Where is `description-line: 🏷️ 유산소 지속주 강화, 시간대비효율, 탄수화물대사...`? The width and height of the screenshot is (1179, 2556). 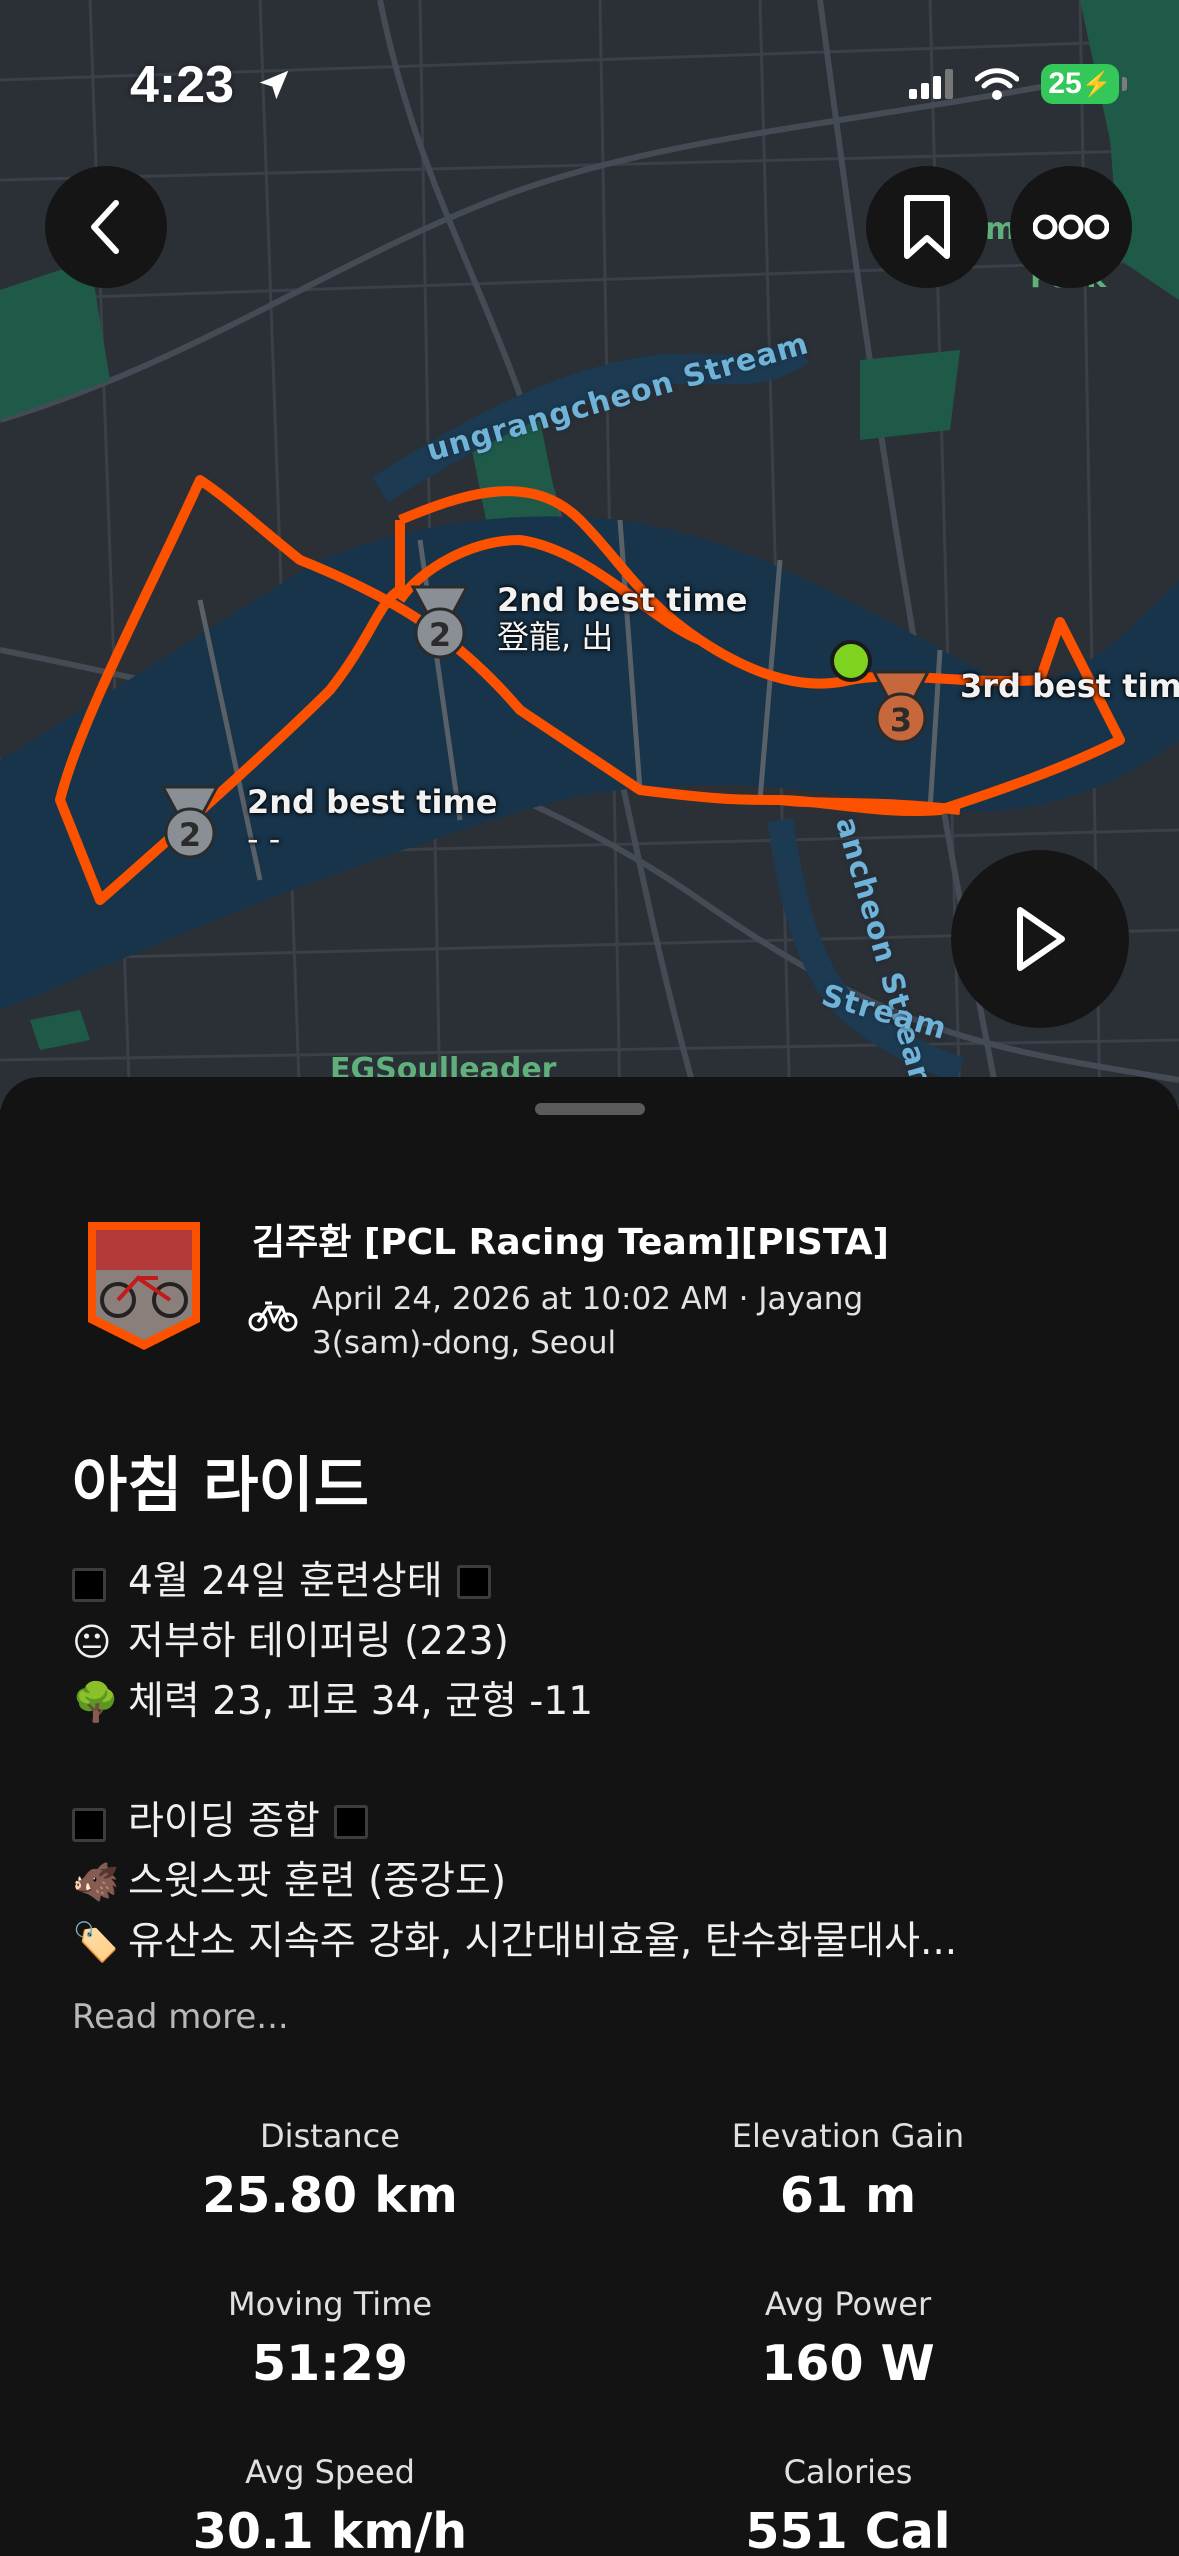
description-line: 🏷️ 유산소 지속주 강화, 시간대비효율, 탄수화물대사... is located at coordinates (602, 1942).